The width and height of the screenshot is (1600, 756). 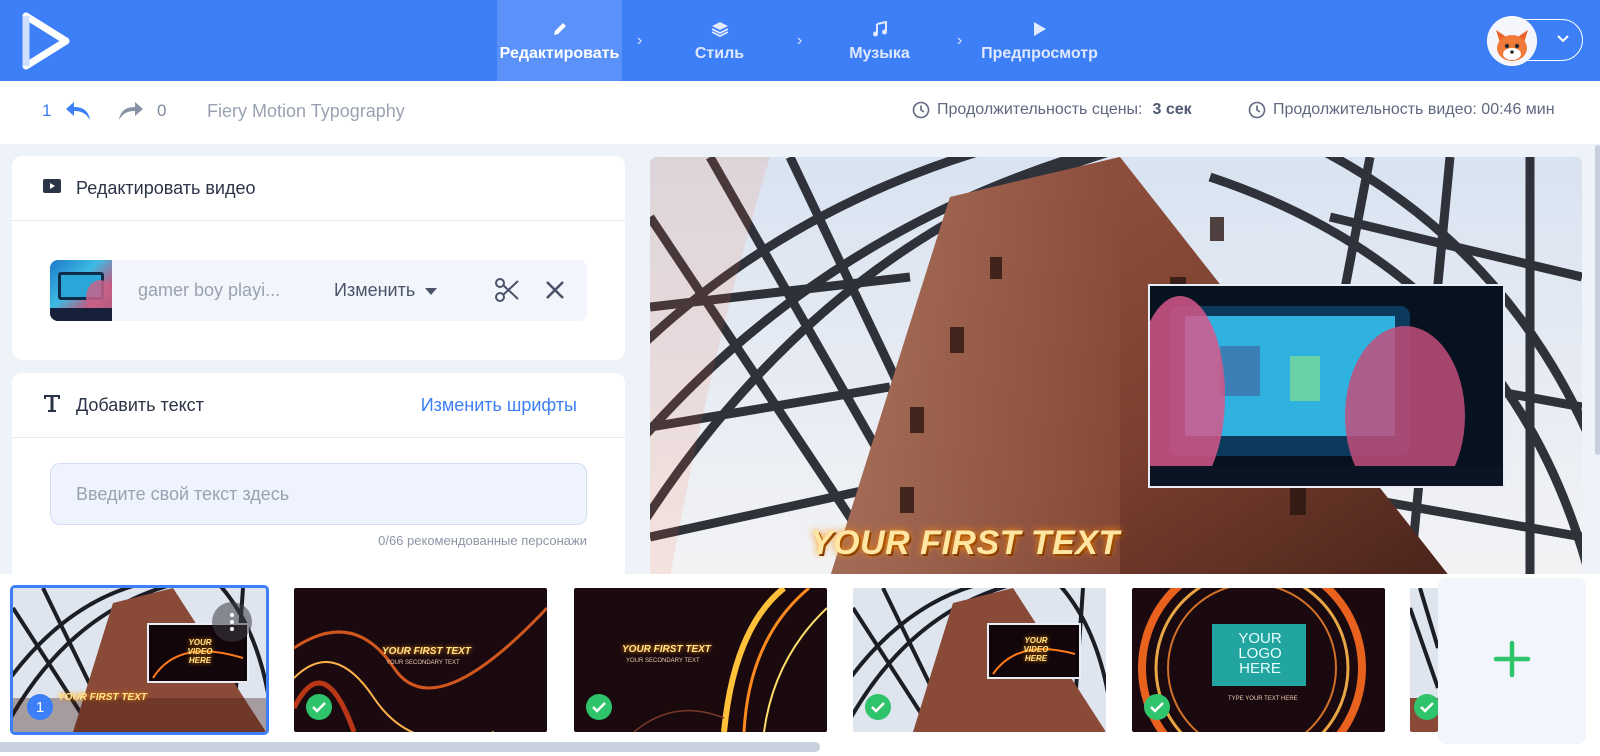 I want to click on scene-subtitle-text: TYPE YOUR TEXT HERE, so click(x=1263, y=699).